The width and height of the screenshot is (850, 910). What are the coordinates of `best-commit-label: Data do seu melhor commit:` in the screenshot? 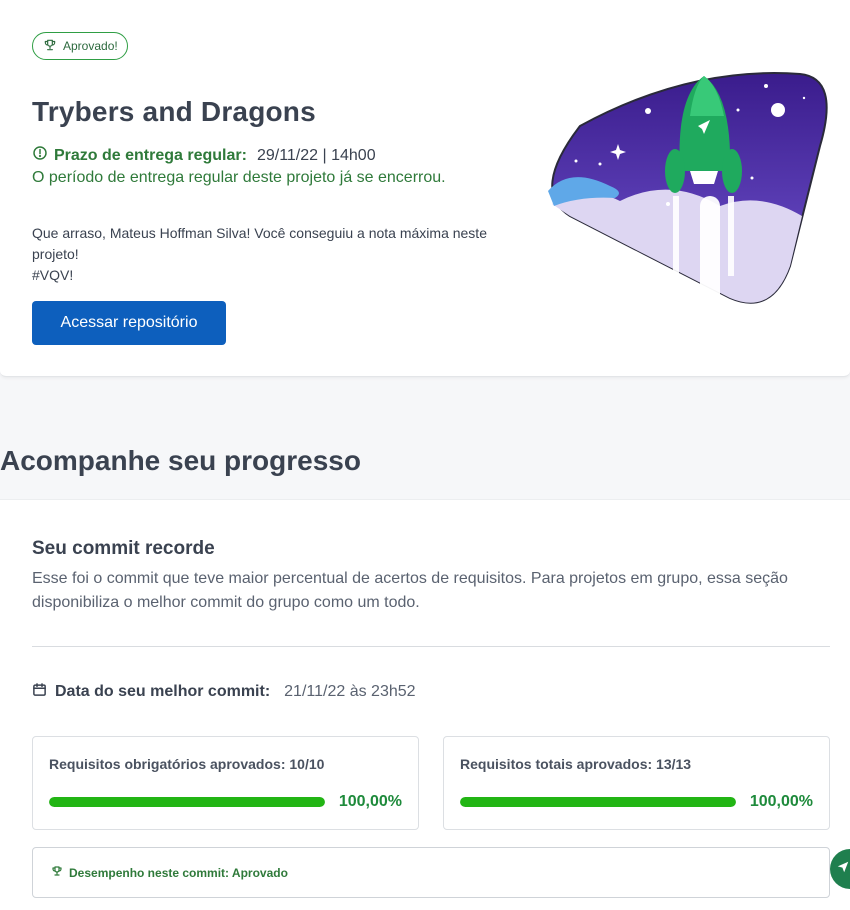 It's located at (163, 691).